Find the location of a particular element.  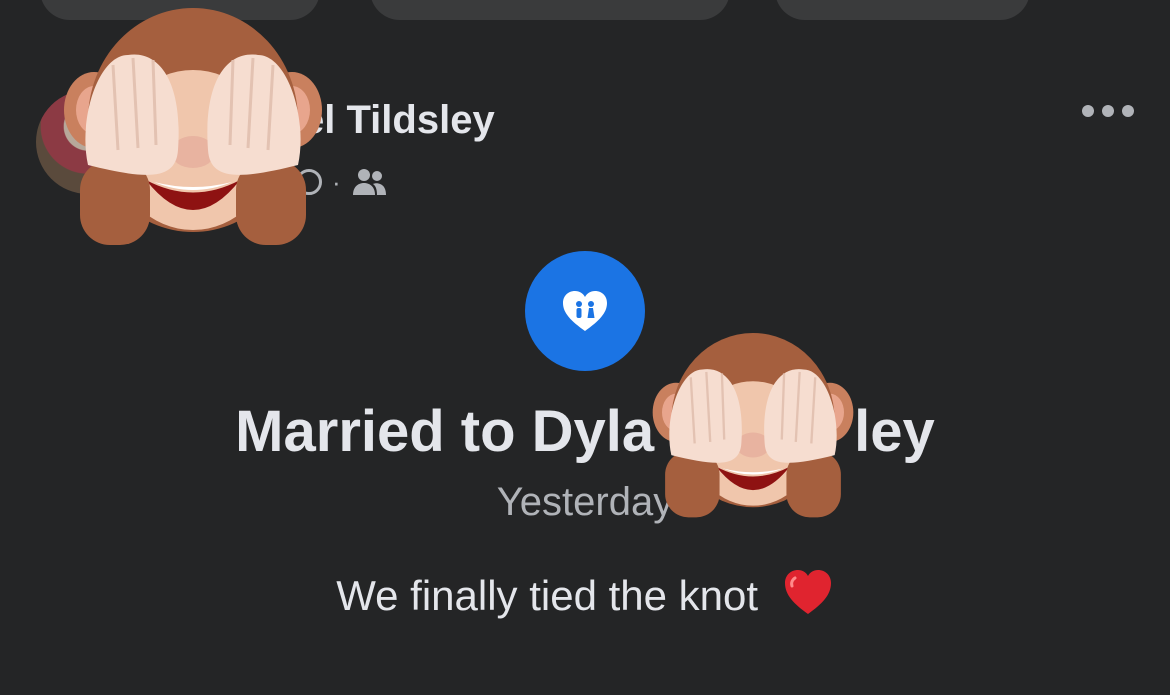

heart-couple-icon is located at coordinates (585, 311).